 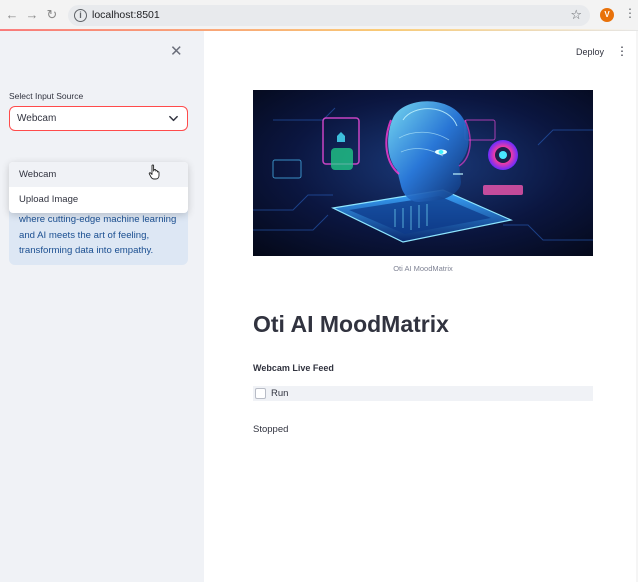 I want to click on option-label: Upload Image, so click(x=49, y=199).